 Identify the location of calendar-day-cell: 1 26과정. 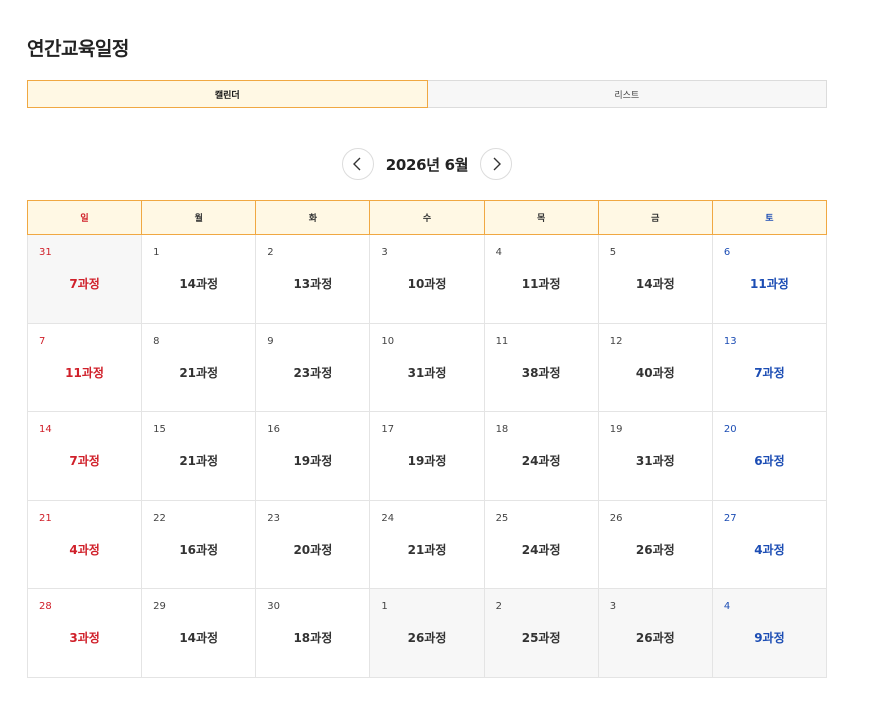
(427, 633).